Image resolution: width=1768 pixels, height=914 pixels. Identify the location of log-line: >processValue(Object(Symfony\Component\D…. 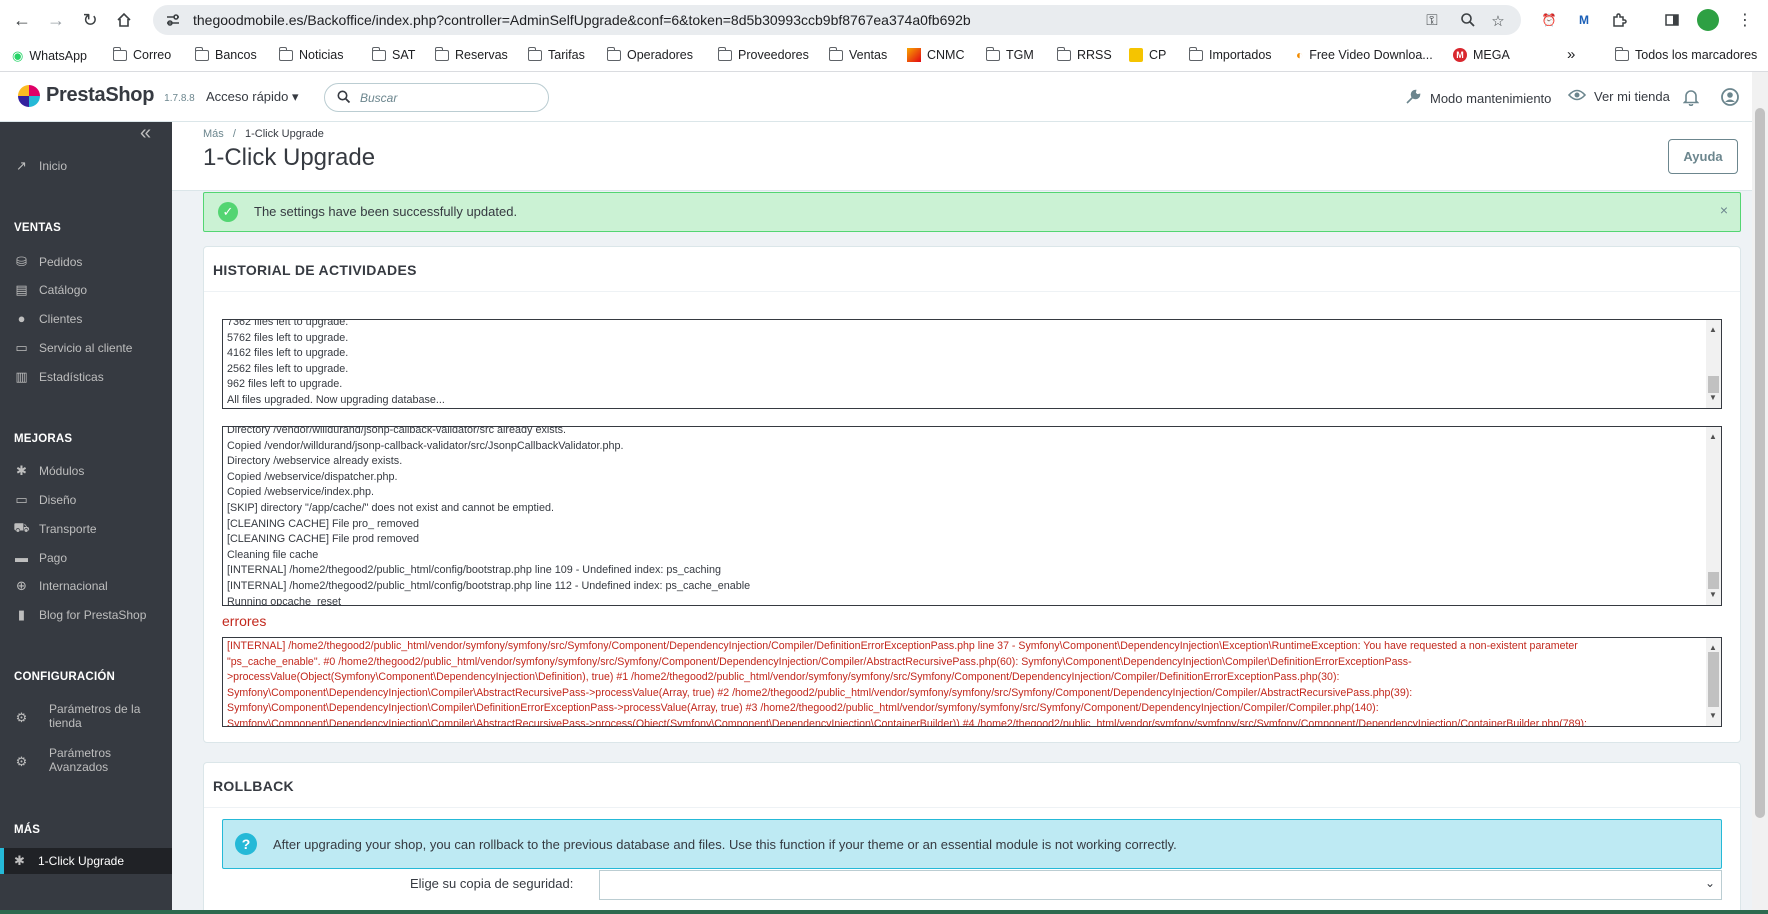
(783, 677).